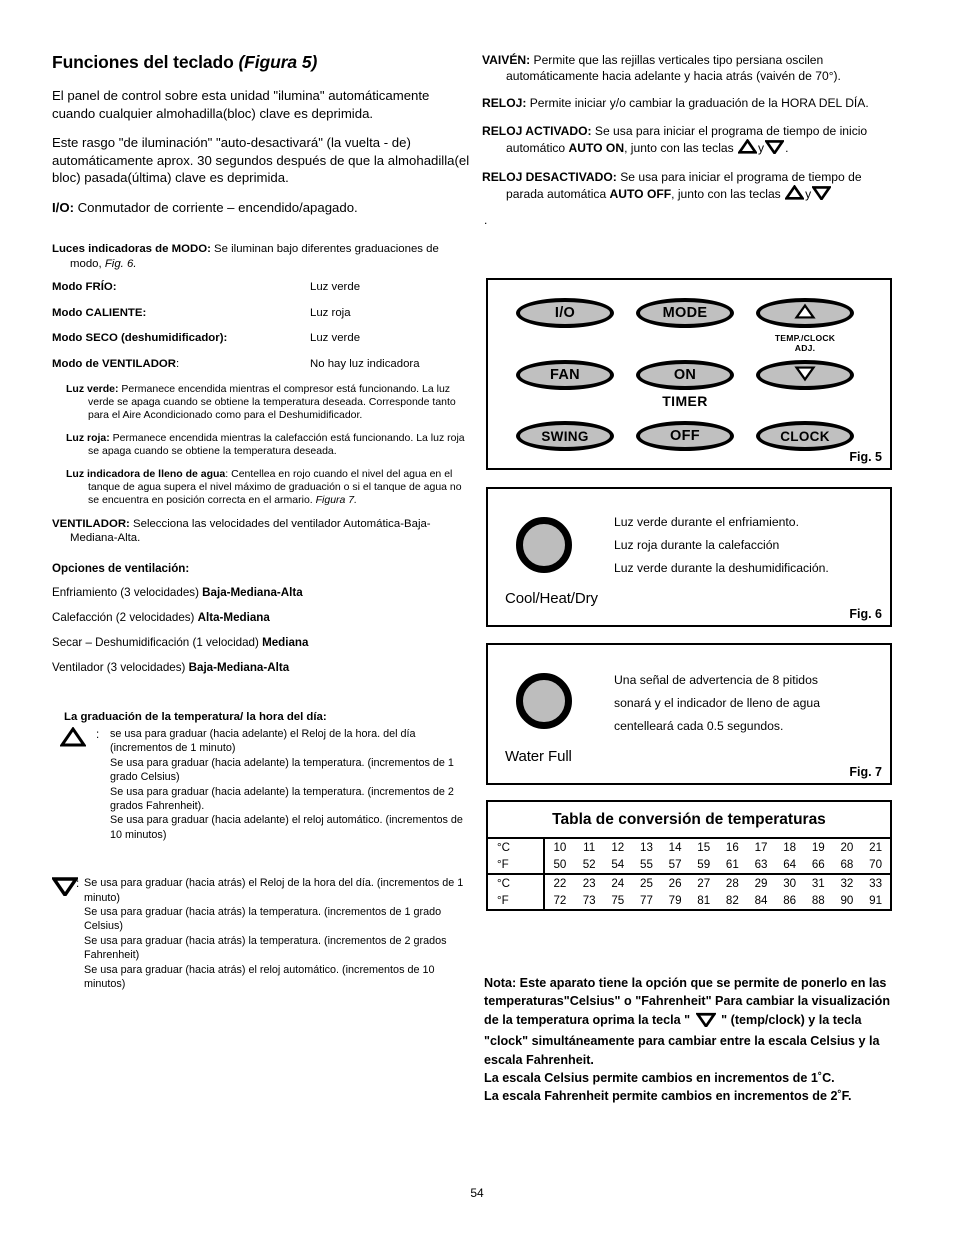 This screenshot has height=1235, width=954. What do you see at coordinates (516, 900) in the screenshot?
I see `unit-fahrenheit: °F` at bounding box center [516, 900].